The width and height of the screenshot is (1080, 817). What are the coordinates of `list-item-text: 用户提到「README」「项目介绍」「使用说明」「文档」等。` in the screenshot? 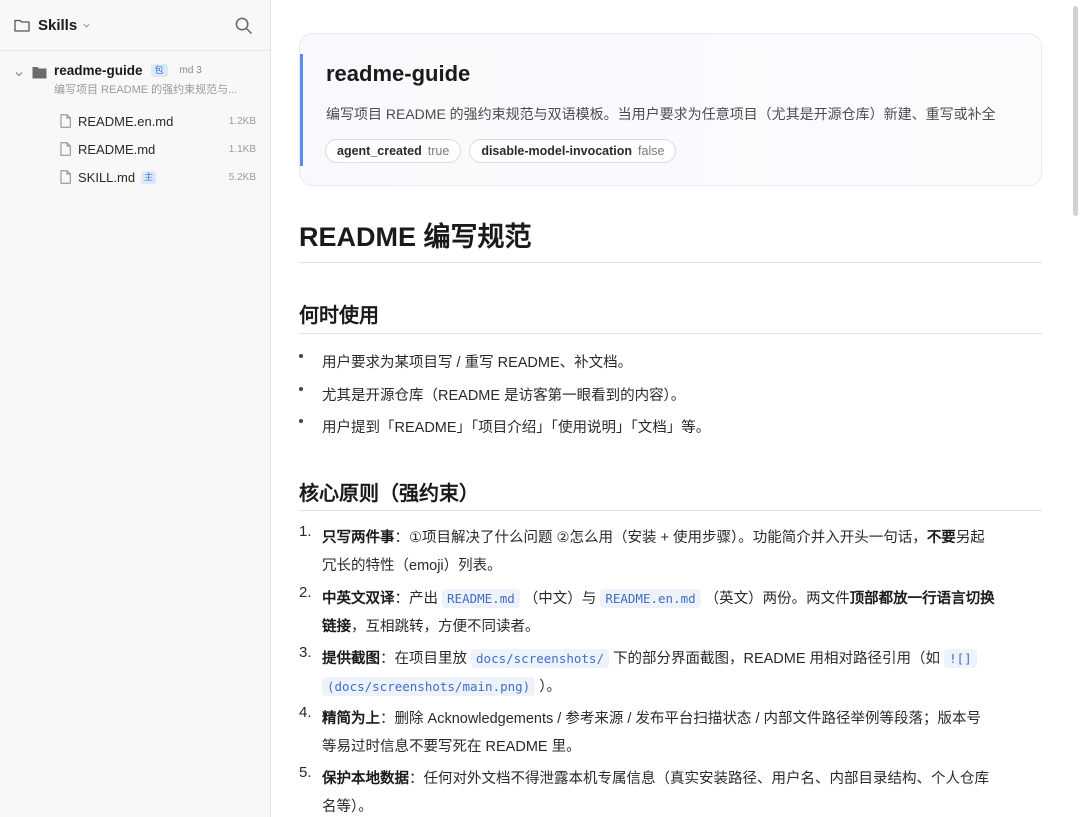 It's located at (516, 427).